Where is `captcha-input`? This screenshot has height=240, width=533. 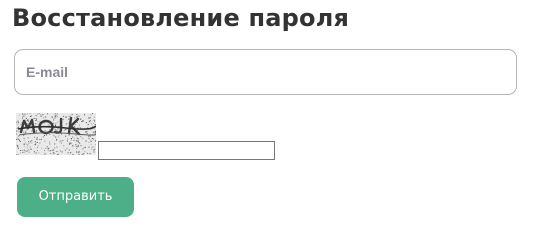
captcha-input is located at coordinates (186, 150).